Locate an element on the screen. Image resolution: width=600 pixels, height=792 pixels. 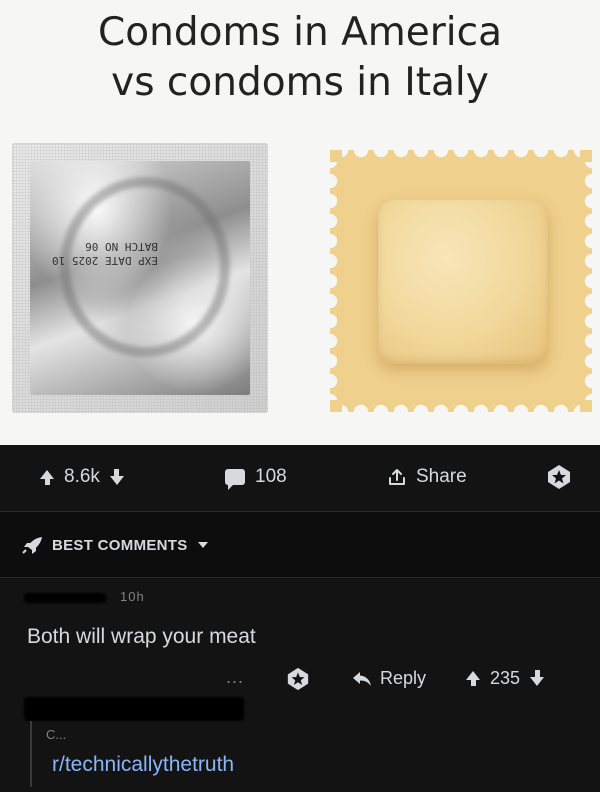
condom-wrapper-picture: EXP DATE 2025 10 BATCH NO 06 is located at coordinates (140, 278).